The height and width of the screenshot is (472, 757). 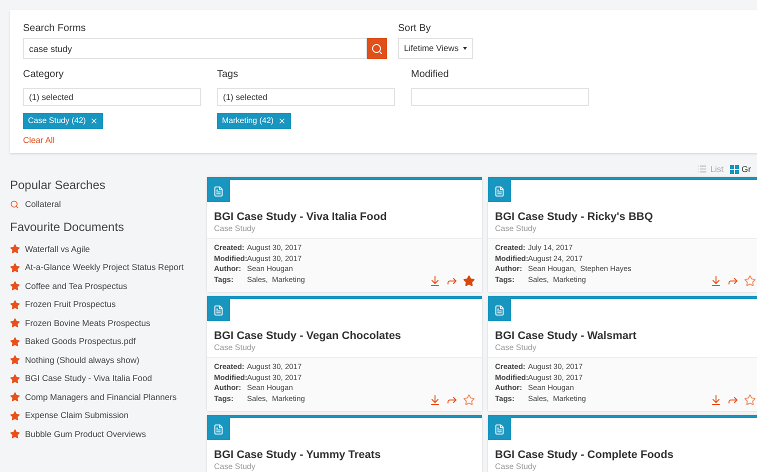 I want to click on favourite-document-link: Baked Goods Prospectus.pdf, so click(x=80, y=341).